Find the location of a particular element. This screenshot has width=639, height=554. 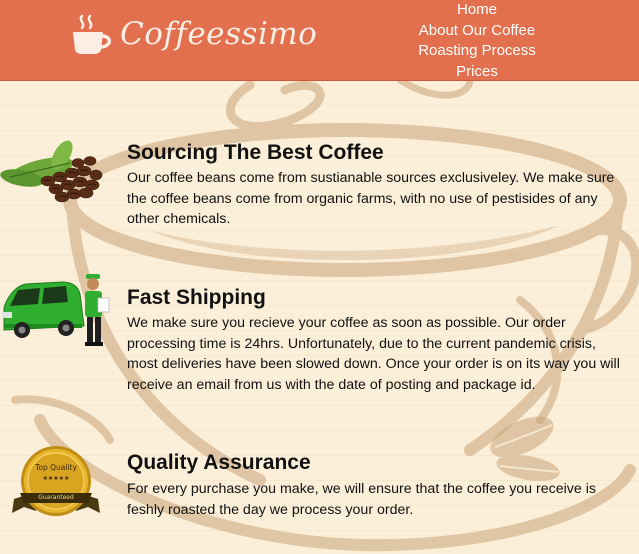

section-title-sourcing: Sourcing The Best Coffee is located at coordinates (255, 152).